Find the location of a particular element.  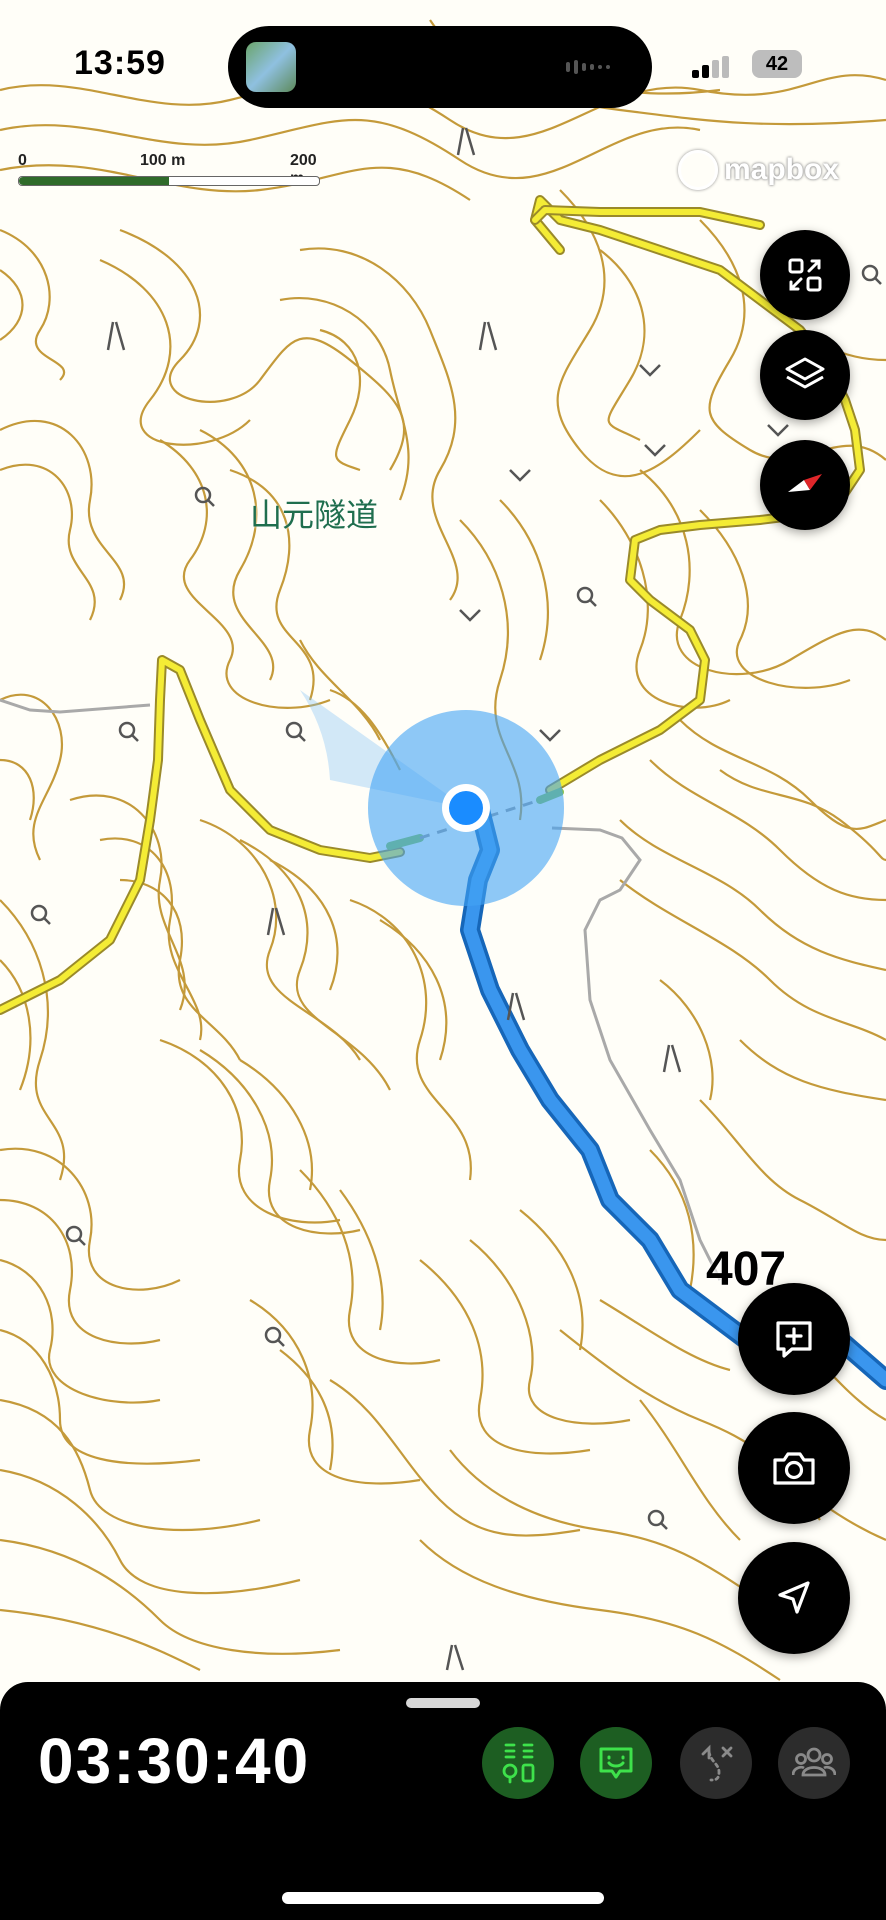

scale-label-zero: 0 is located at coordinates (22, 160).